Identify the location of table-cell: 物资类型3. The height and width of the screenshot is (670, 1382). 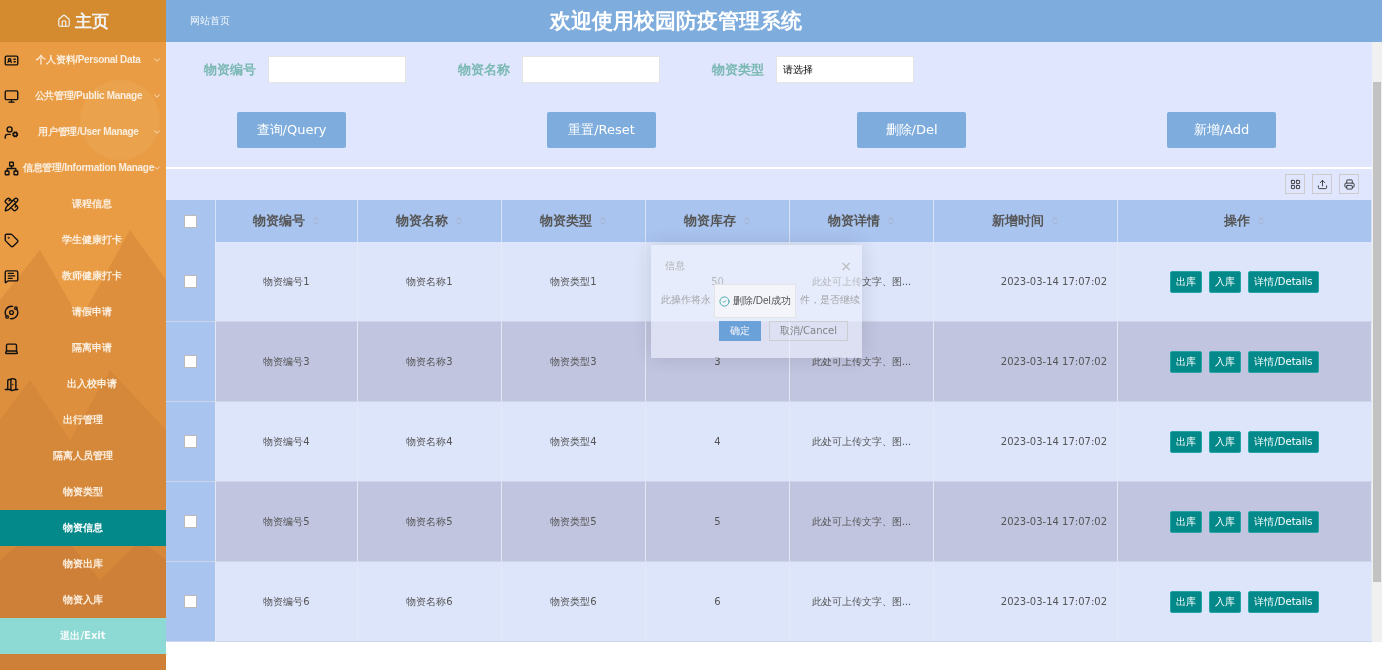
(573, 361).